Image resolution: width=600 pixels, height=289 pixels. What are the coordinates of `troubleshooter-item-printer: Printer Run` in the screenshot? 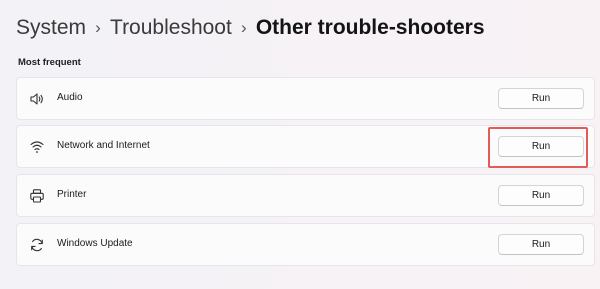 It's located at (305, 195).